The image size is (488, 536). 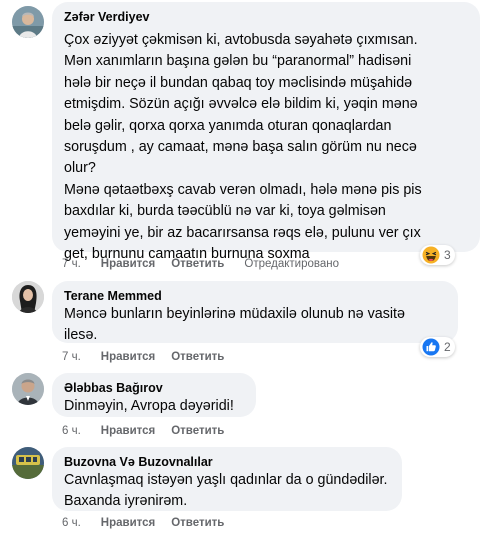 What do you see at coordinates (154, 388) in the screenshot?
I see `comment-author: Ələbbas Bağırov` at bounding box center [154, 388].